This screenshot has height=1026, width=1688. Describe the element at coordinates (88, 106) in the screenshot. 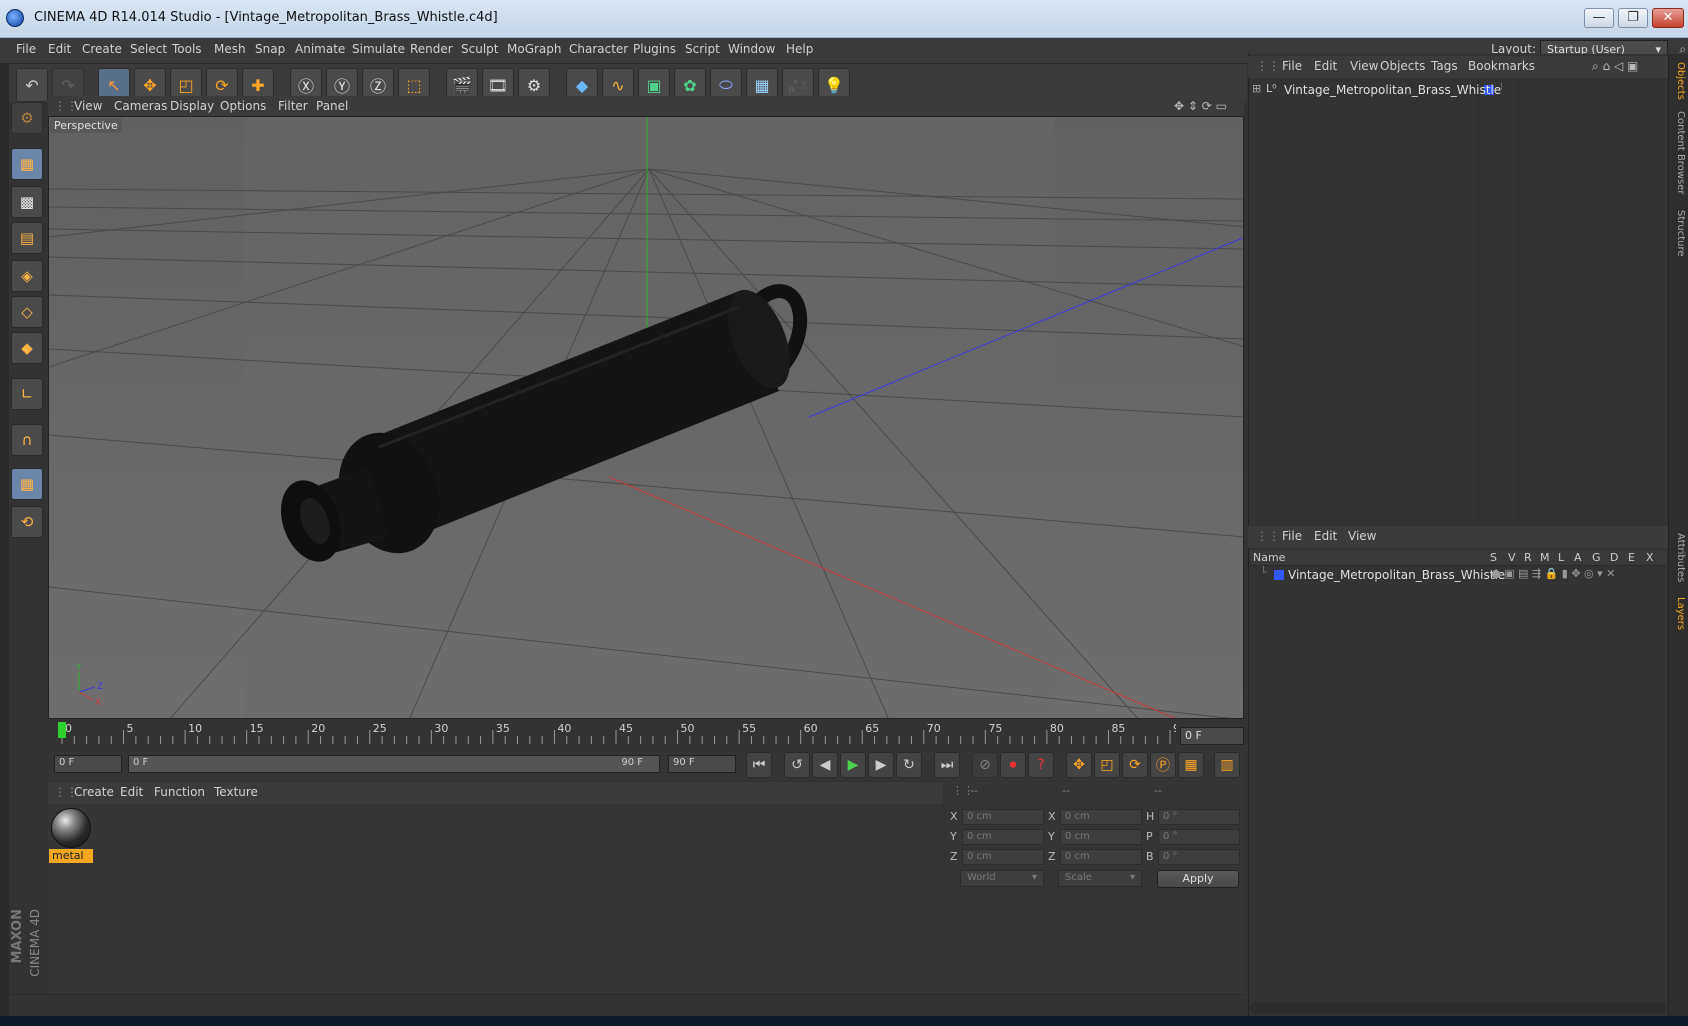

I see `viewport-menu-view: View` at that location.